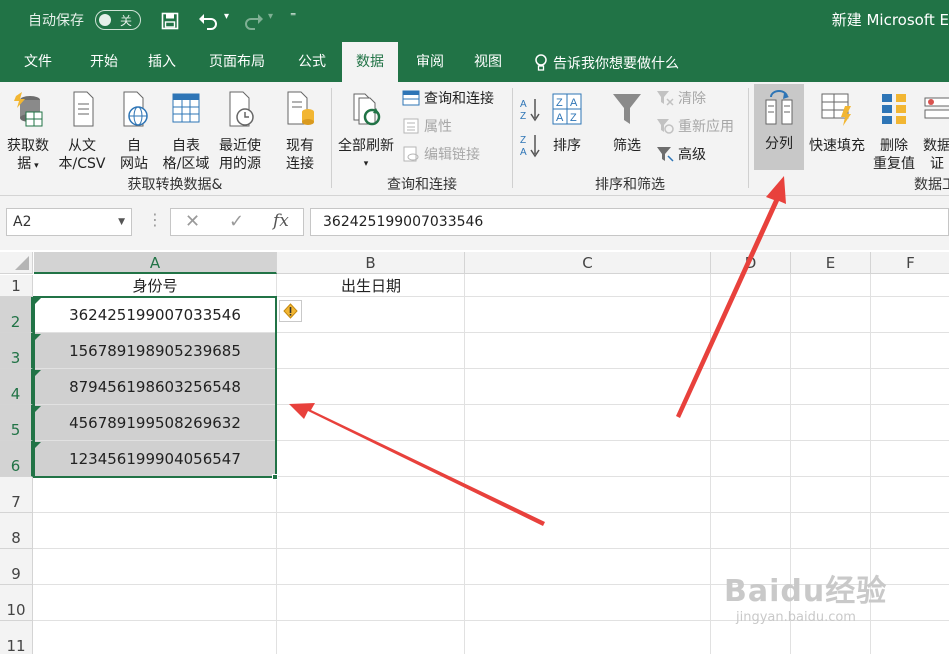 The width and height of the screenshot is (949, 654). What do you see at coordinates (894, 146) in the screenshot?
I see `remove-duplicates-label-1: 删除` at bounding box center [894, 146].